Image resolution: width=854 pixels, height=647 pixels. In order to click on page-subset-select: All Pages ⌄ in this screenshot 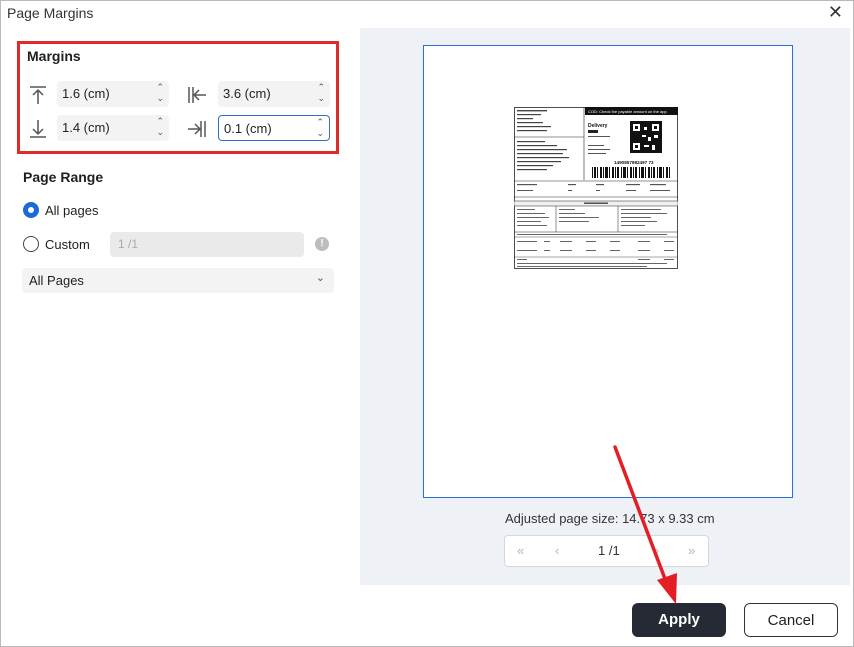, I will do `click(178, 280)`.